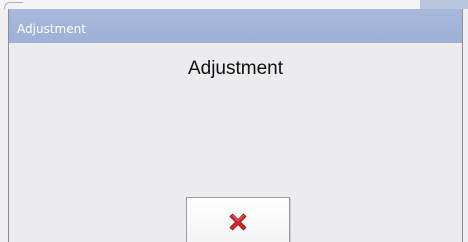 The height and width of the screenshot is (242, 468). I want to click on background-window, so click(234, 4).